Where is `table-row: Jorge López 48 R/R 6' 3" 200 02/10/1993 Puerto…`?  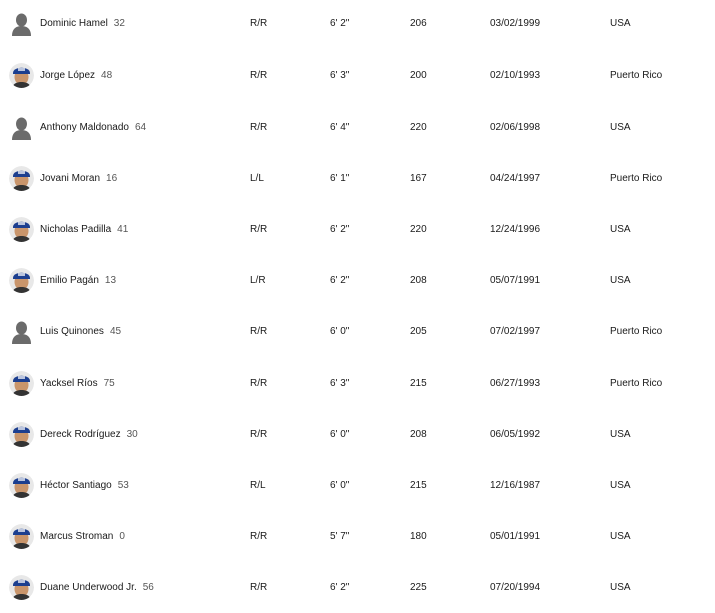 table-row: Jorge López 48 R/R 6' 3" 200 02/10/1993 Puerto… is located at coordinates (357, 76).